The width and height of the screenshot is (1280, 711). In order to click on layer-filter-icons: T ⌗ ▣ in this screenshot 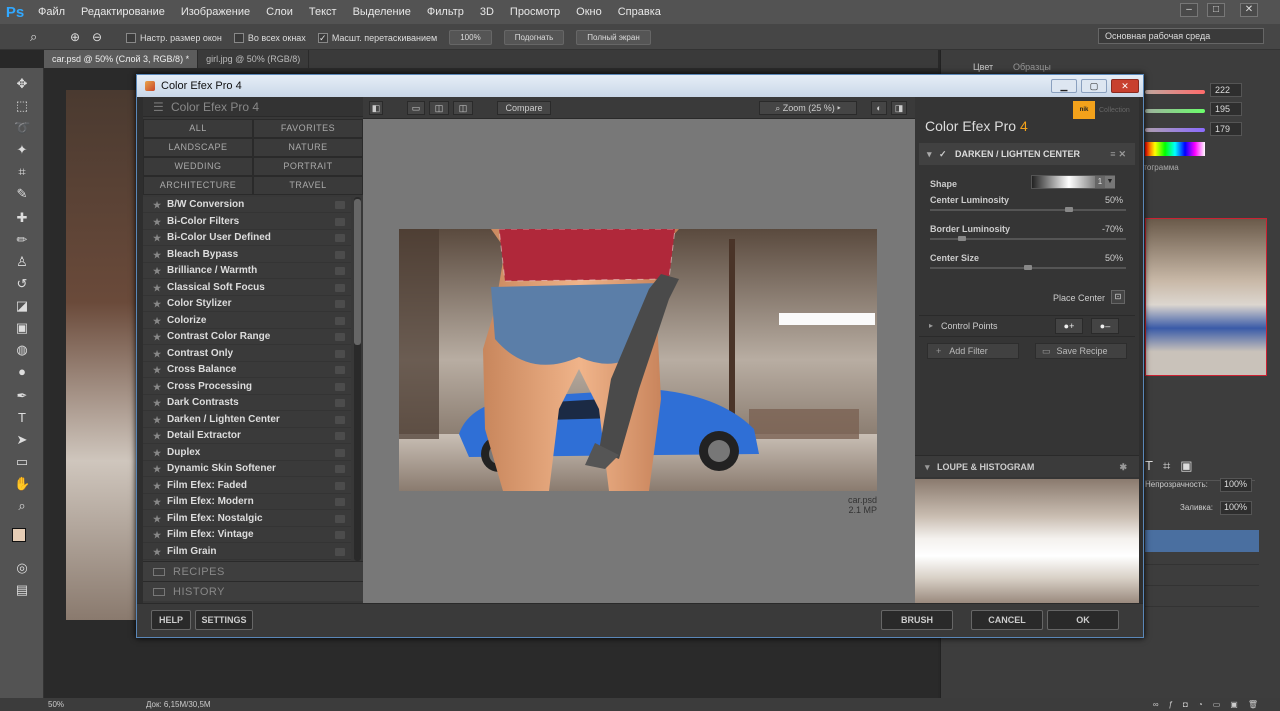, I will do `click(1169, 466)`.